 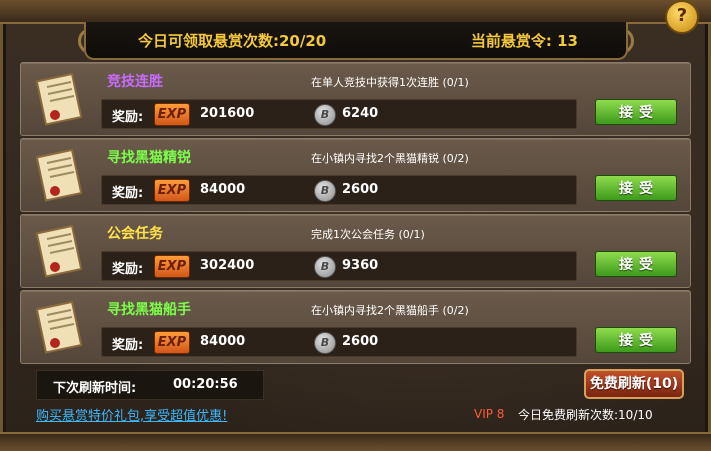 What do you see at coordinates (356, 41) in the screenshot?
I see `bounty-header: 今日可领取悬赏次数:20/20 当前悬赏令: 13` at bounding box center [356, 41].